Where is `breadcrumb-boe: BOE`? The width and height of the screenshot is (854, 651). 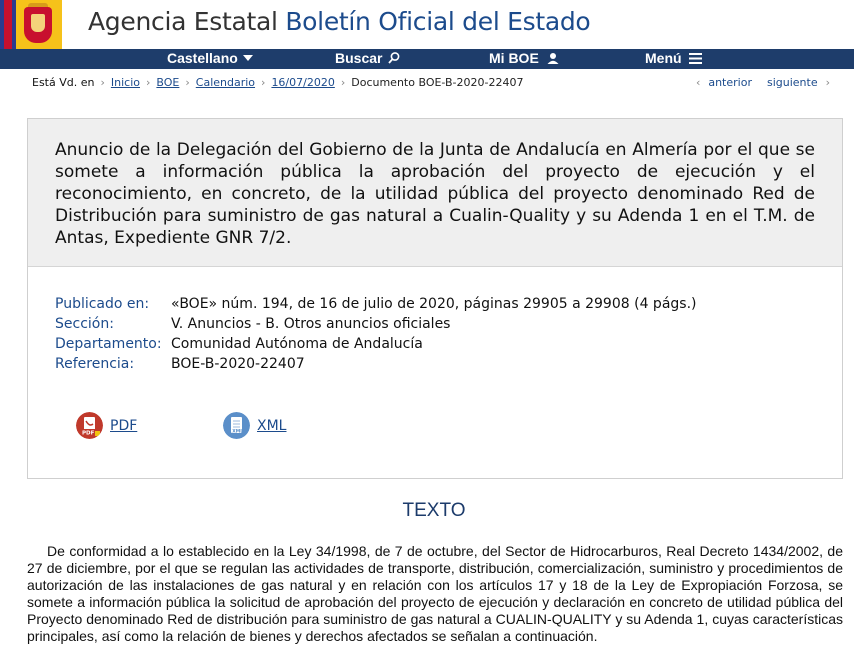
breadcrumb-boe: BOE is located at coordinates (167, 82).